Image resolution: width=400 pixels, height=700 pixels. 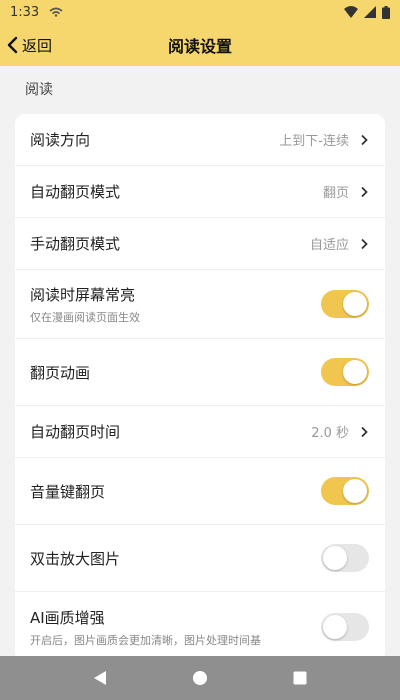 I want to click on setting-label: 双击放大图片, so click(x=75, y=558).